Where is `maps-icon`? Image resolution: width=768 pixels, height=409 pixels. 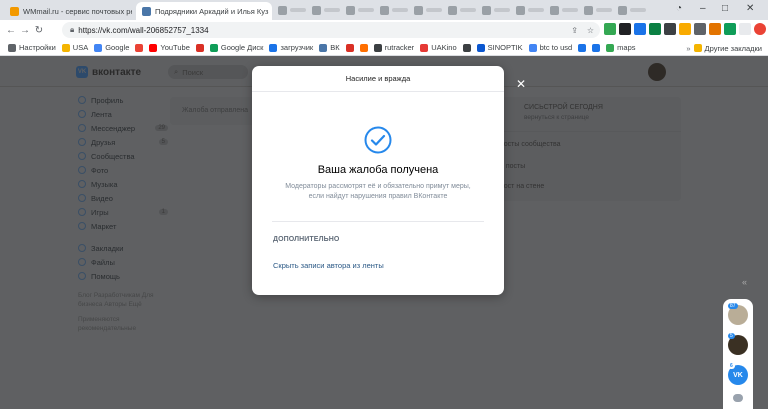
maps-icon is located at coordinates (610, 47).